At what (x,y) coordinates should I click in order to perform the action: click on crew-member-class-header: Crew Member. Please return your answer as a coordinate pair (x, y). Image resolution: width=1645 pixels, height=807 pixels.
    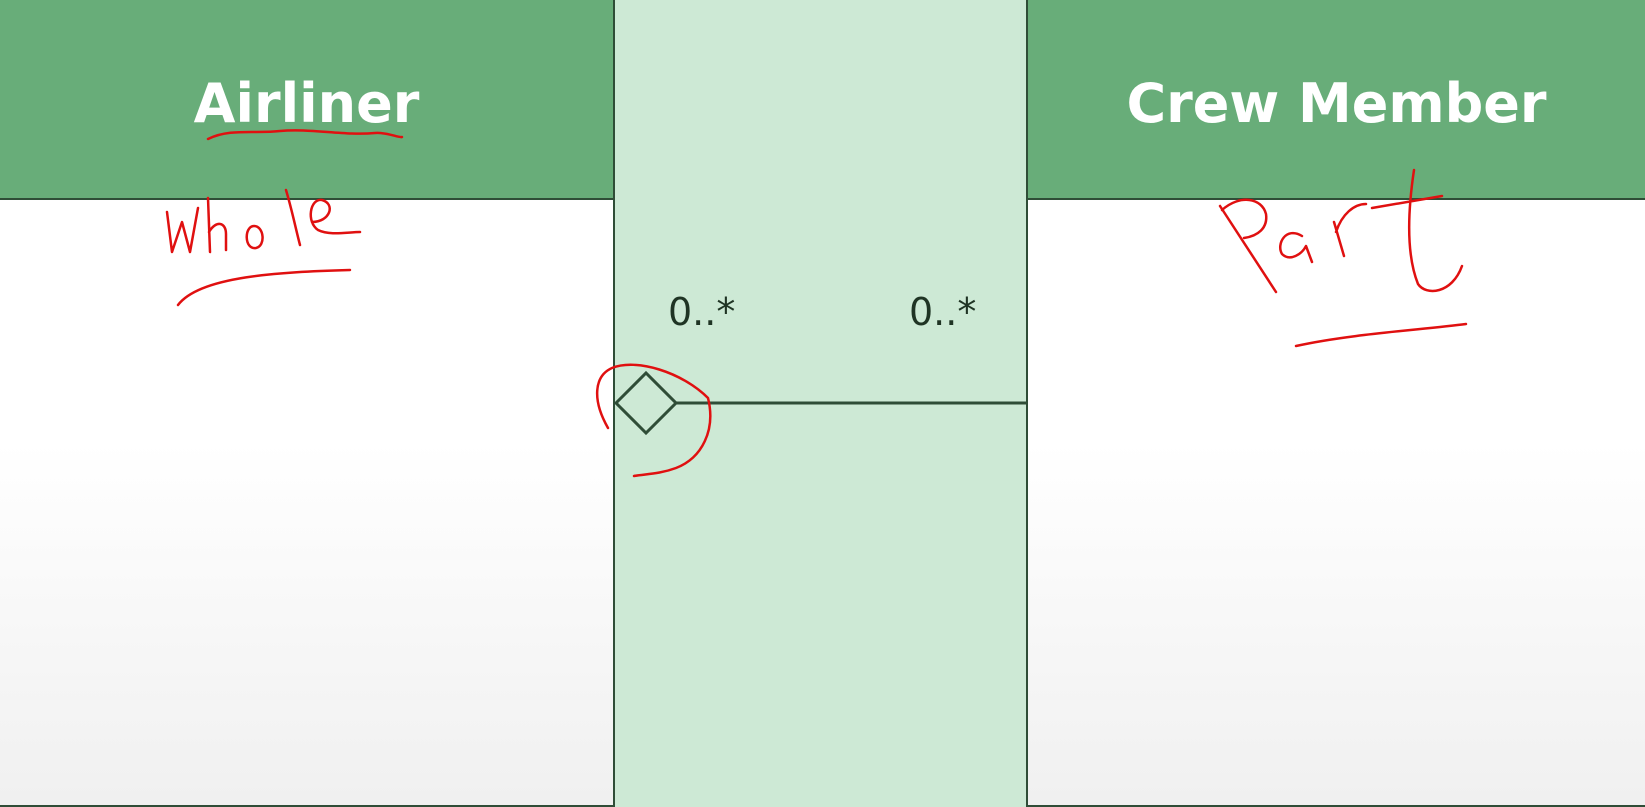
    Looking at the image, I should click on (1336, 100).